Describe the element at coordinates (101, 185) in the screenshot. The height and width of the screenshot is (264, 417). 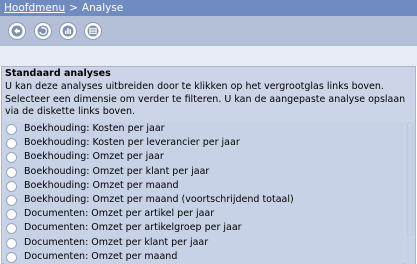
I see `list-item-label: Boekhouding: Omzet per maand` at that location.